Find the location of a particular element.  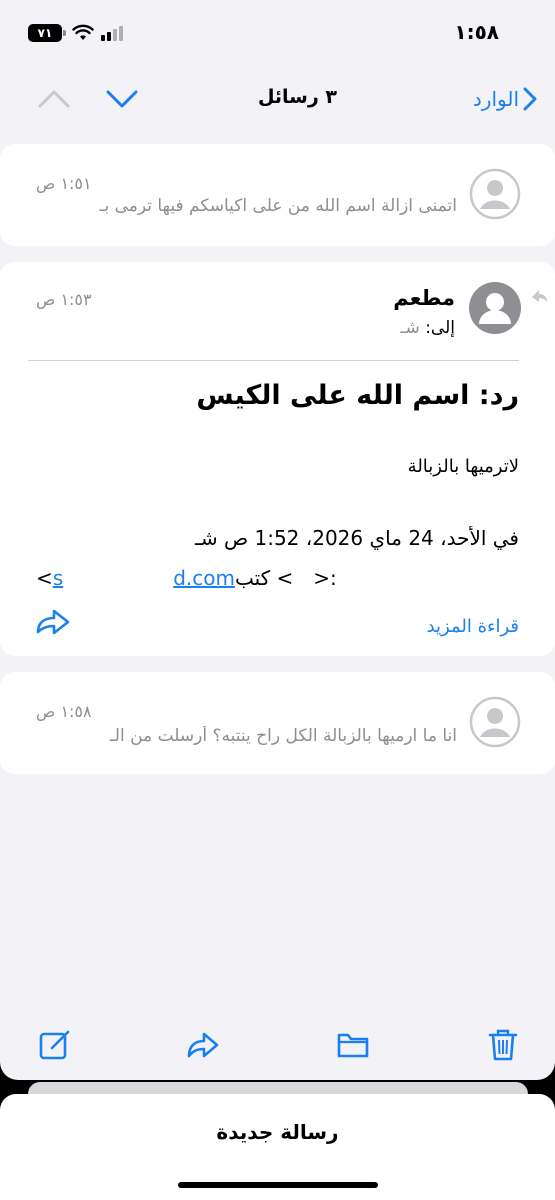

recipient-line: إلى: شـ is located at coordinates (428, 328).